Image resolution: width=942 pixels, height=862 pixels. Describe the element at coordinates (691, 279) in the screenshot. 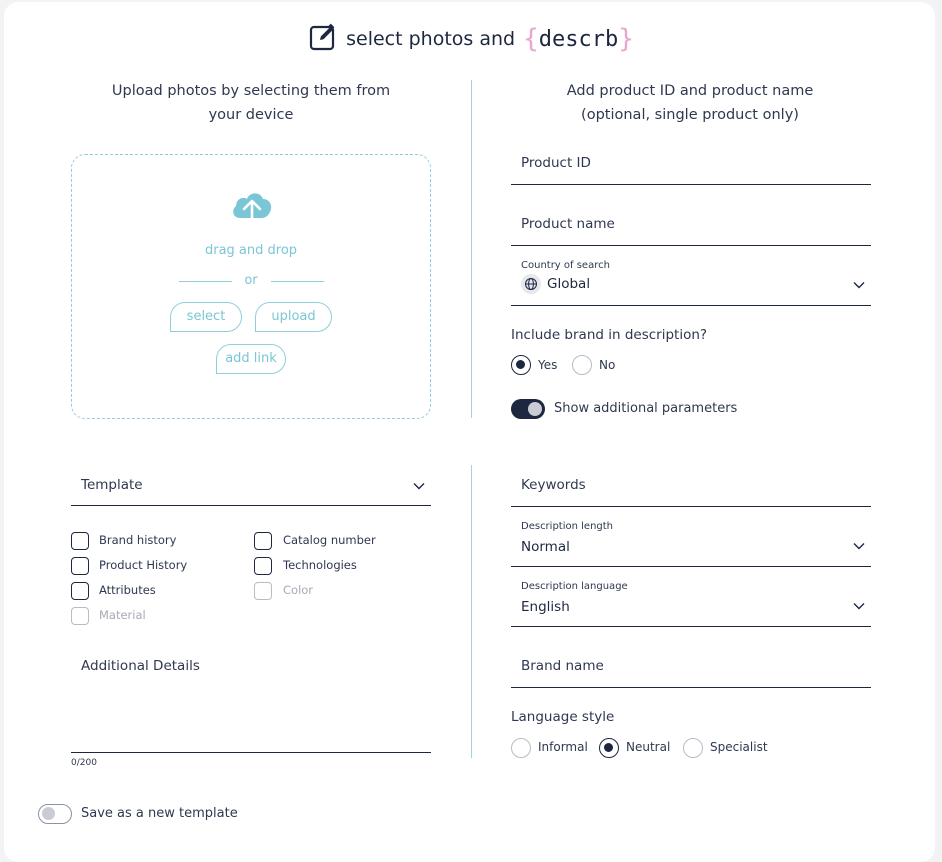

I see `country-select: Country of search Global` at that location.